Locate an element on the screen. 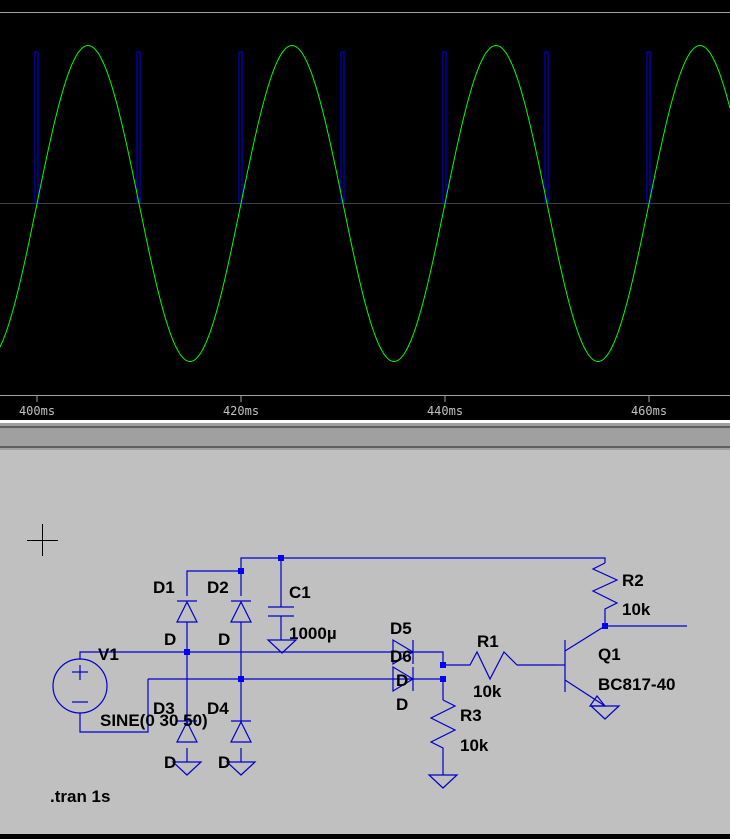 The height and width of the screenshot is (839, 730). resistor-r1 is located at coordinates (490, 665).